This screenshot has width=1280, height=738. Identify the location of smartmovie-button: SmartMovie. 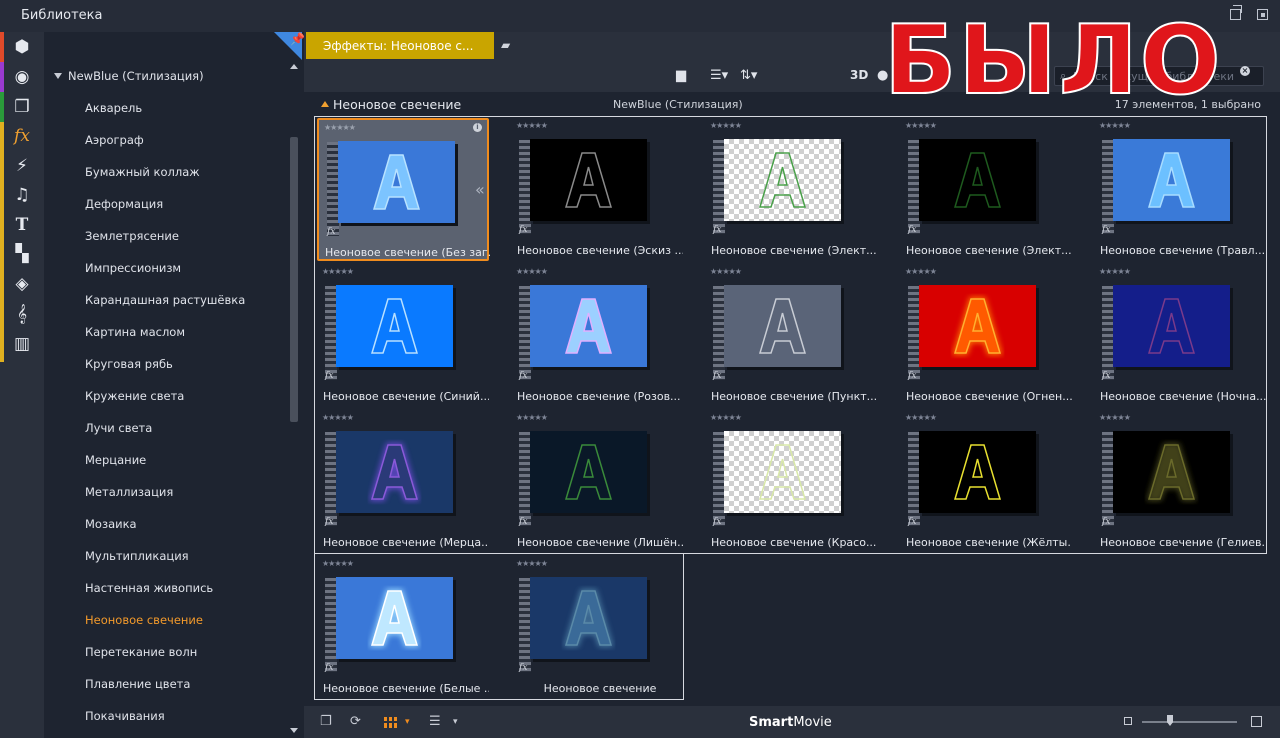
(790, 722).